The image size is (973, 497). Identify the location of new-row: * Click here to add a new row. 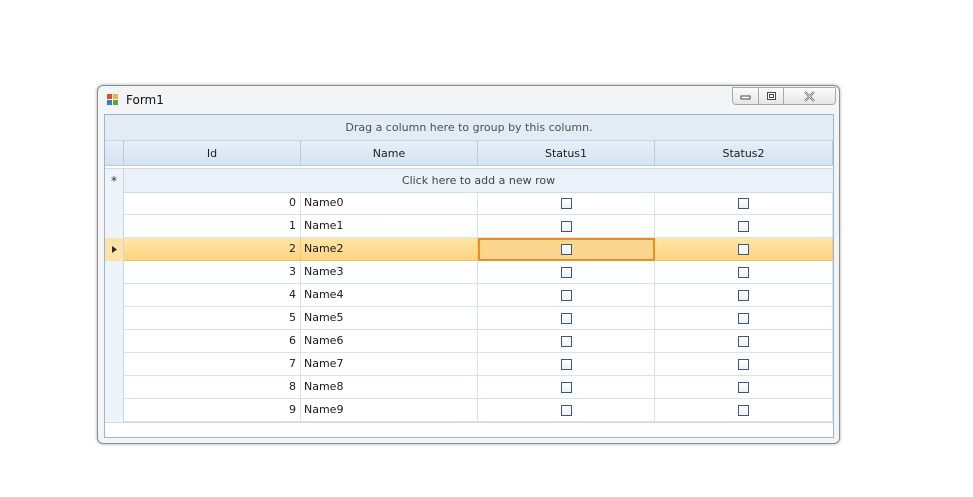
(469, 180).